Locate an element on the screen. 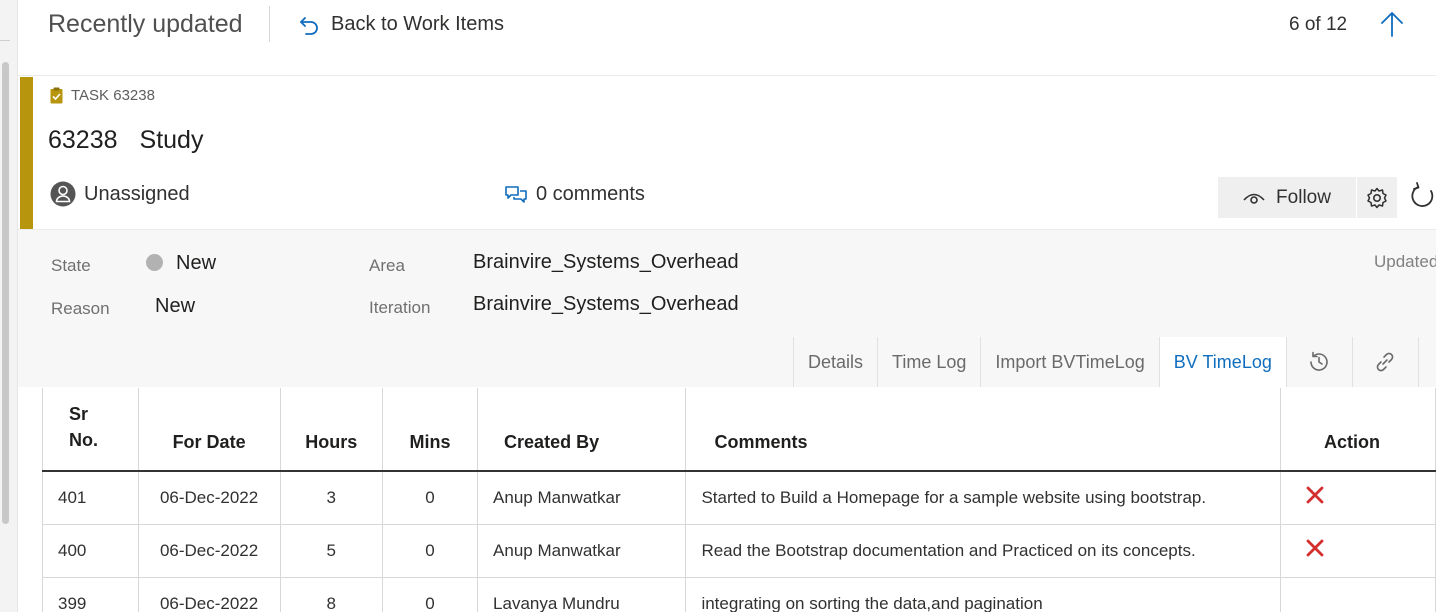 The width and height of the screenshot is (1436, 612). back-to-work-items-link: Back to Work Items is located at coordinates (401, 24).